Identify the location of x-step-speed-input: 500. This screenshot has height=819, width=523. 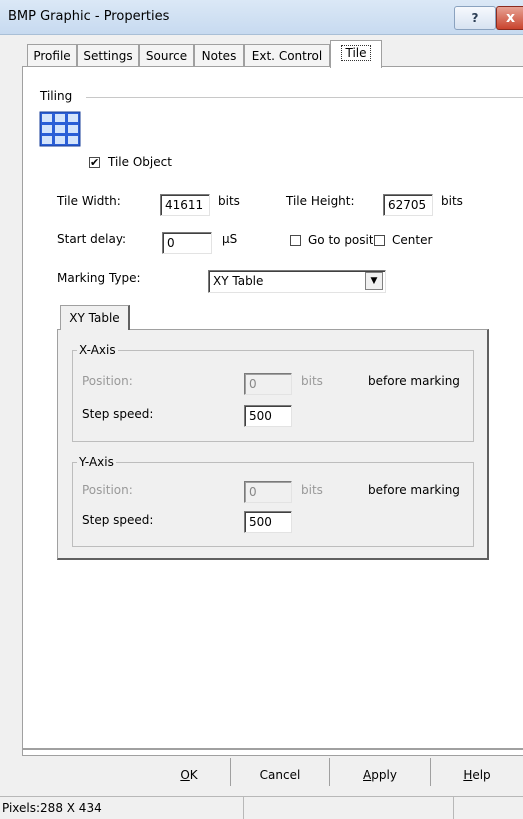
(268, 416).